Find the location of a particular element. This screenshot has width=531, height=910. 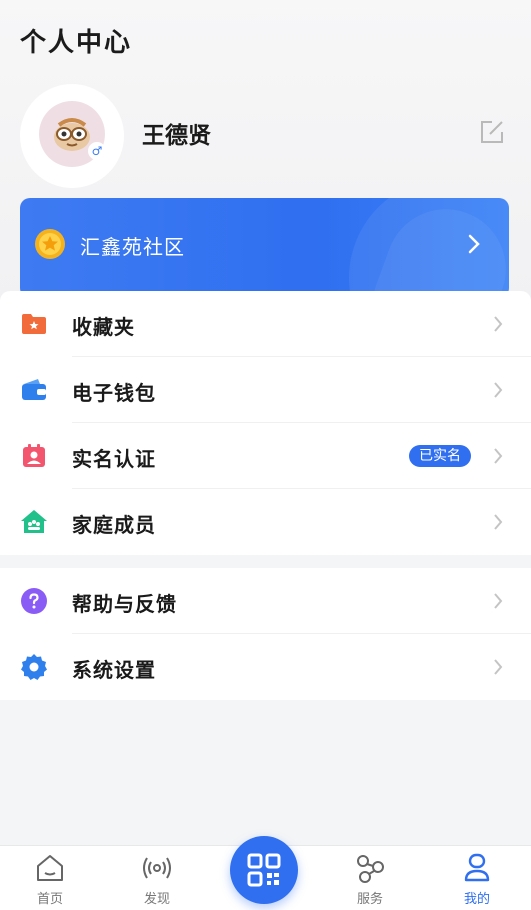

avatar-frame is located at coordinates (72, 136).